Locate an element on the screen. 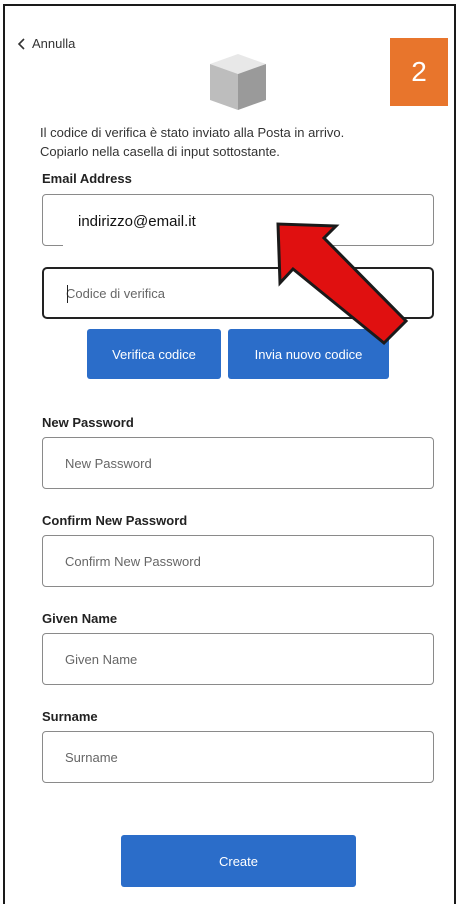  confirm-password-label: Confirm New Password is located at coordinates (115, 520).